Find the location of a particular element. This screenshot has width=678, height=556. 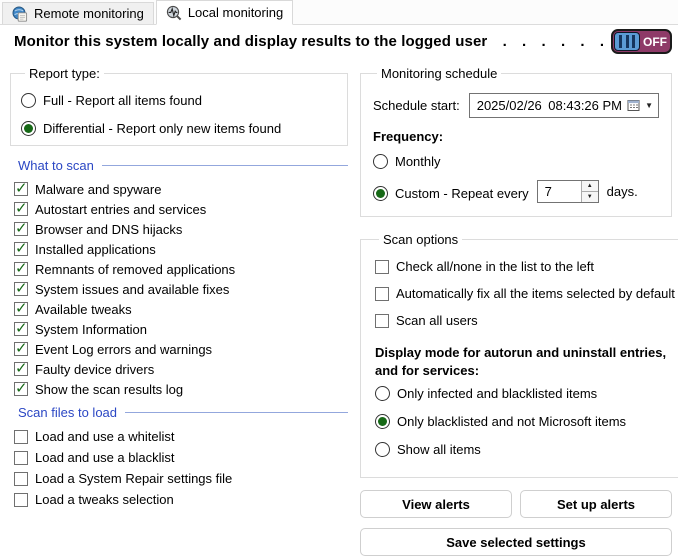

checkbox-system-issues-fixes: System issues and available fixes is located at coordinates (179, 289).